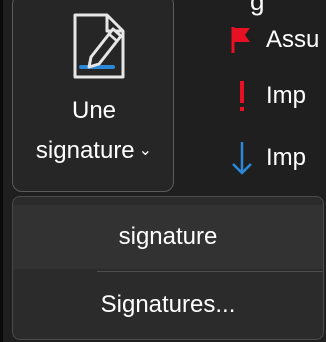  I want to click on command-low-importance: Imp, so click(267, 158).